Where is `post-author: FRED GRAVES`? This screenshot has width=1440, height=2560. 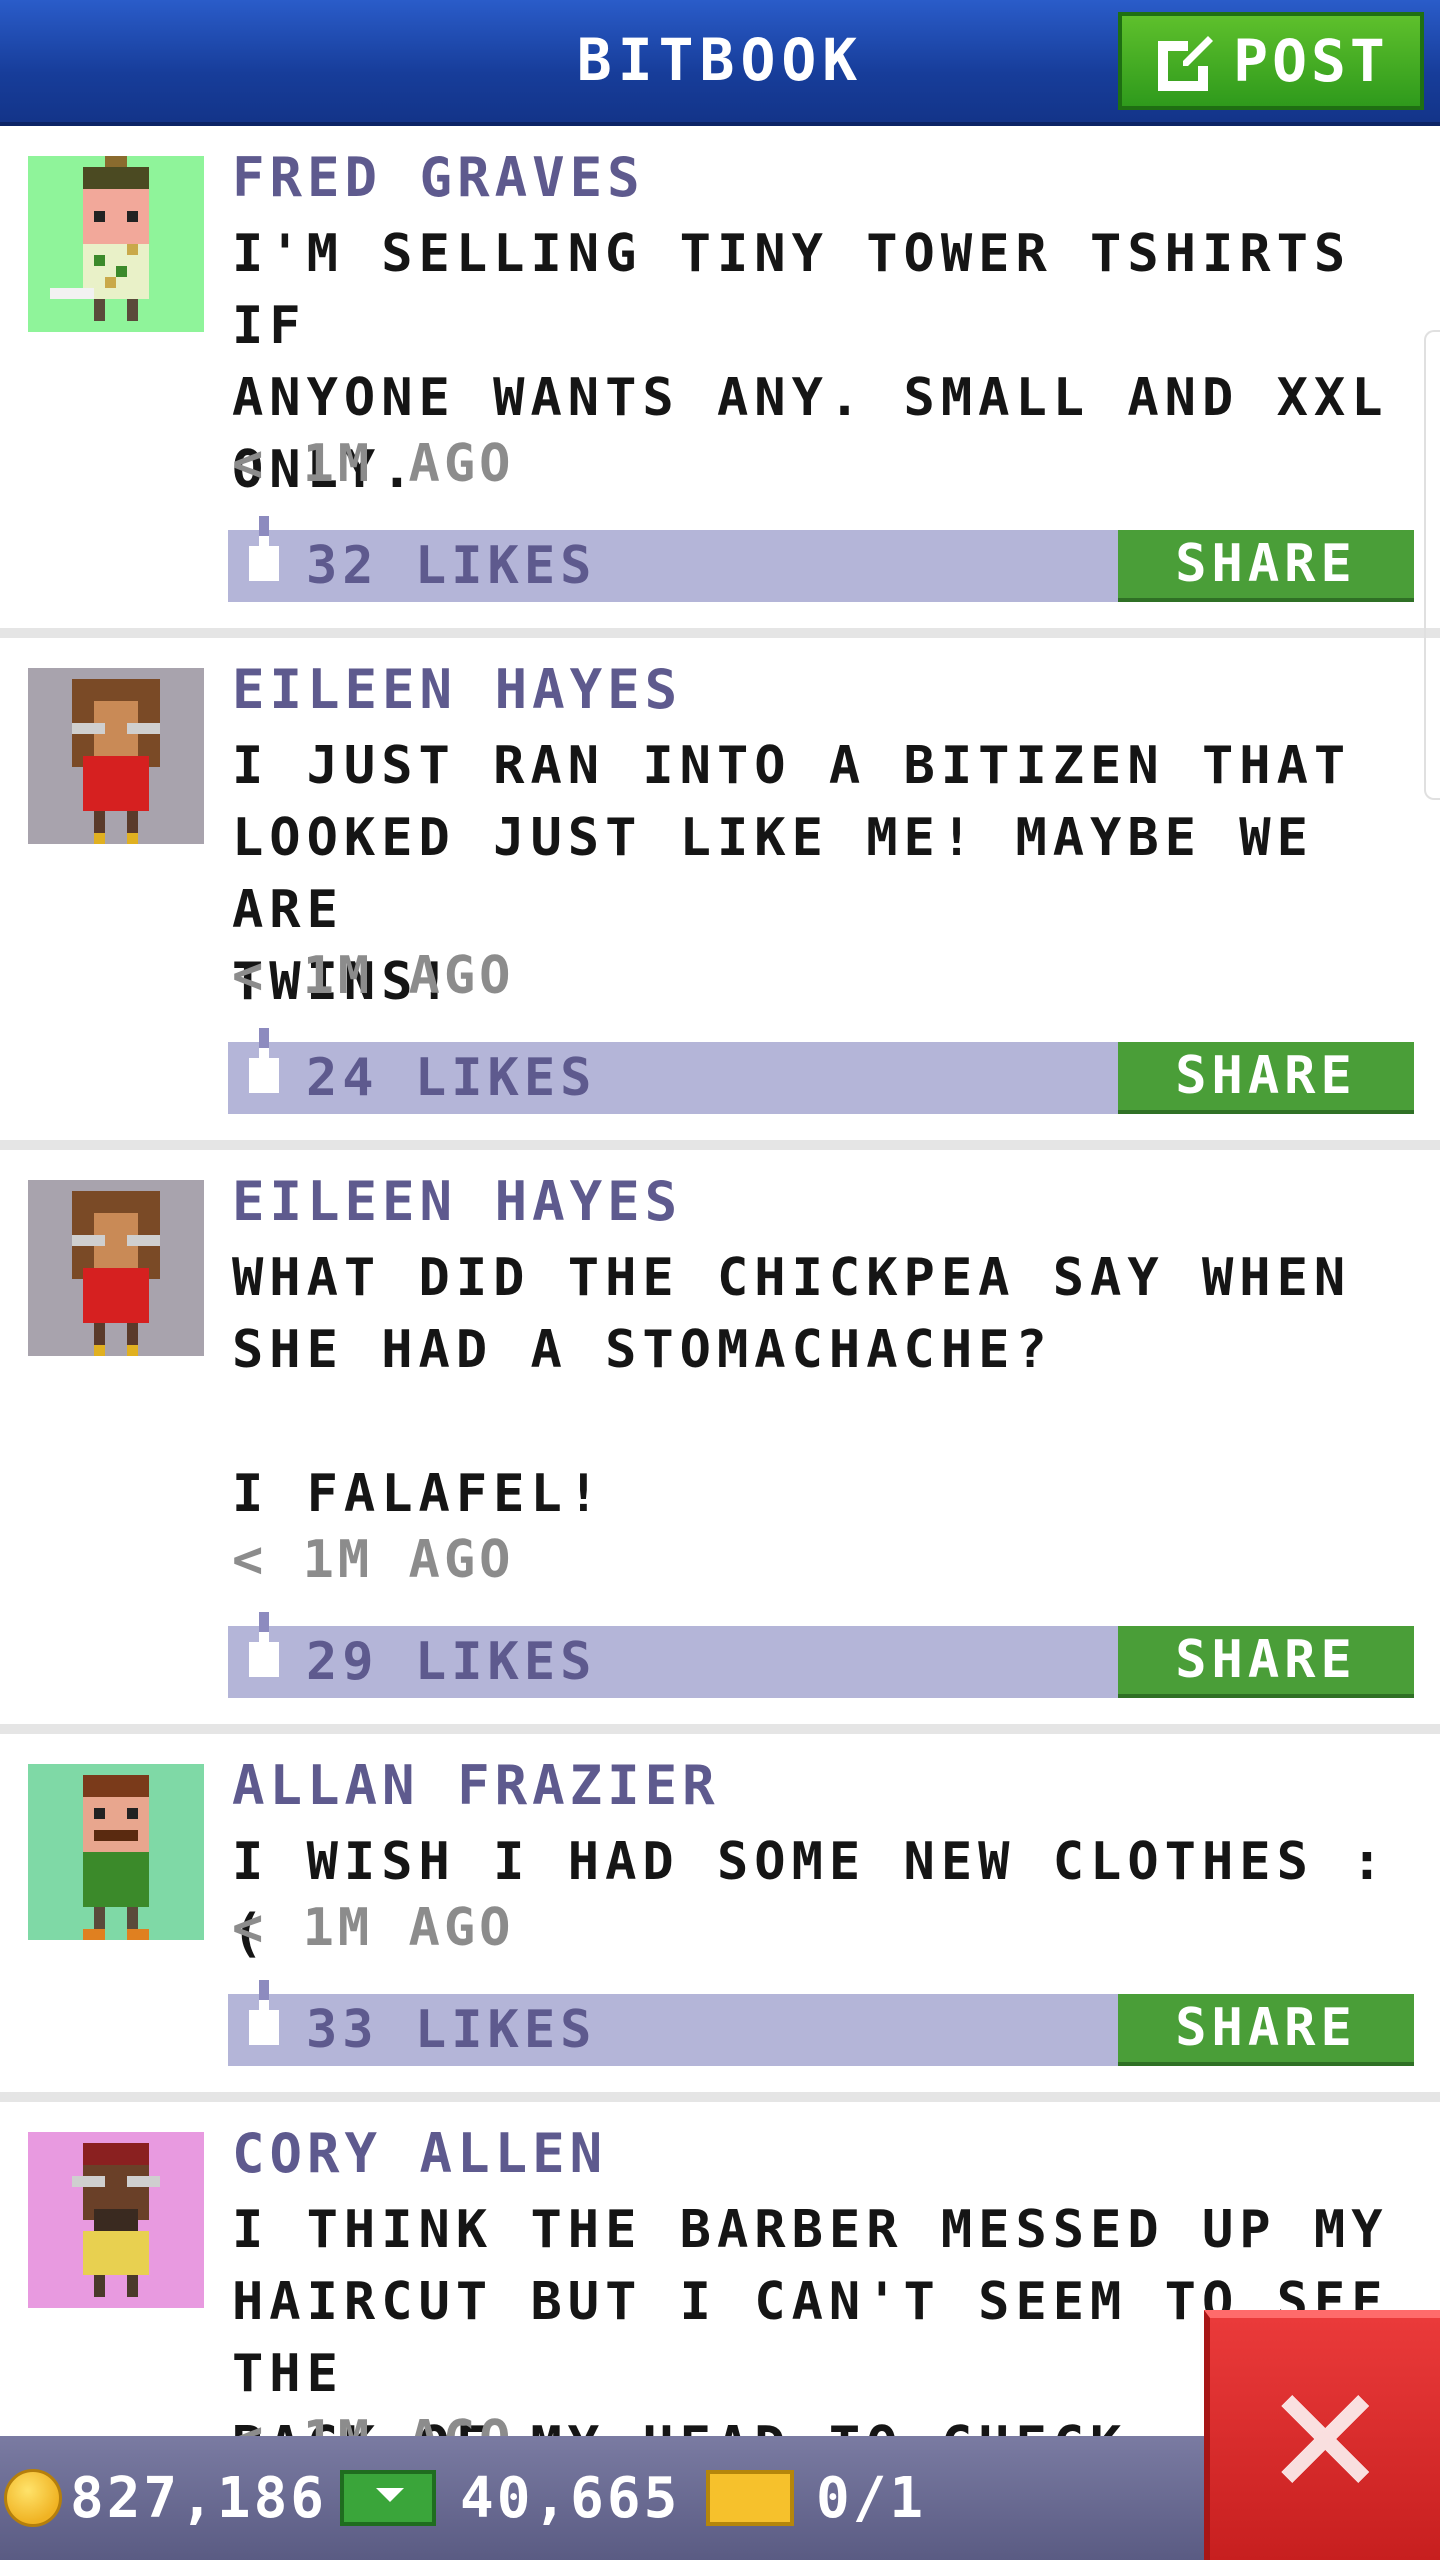
post-author: FRED GRAVES is located at coordinates (438, 178).